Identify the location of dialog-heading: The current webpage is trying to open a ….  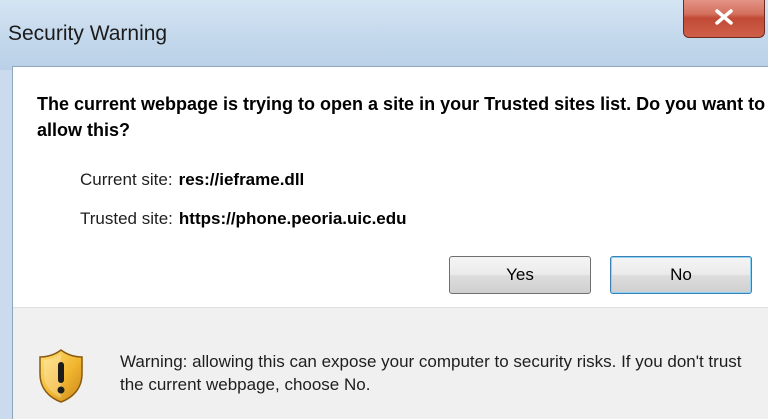
(401, 117).